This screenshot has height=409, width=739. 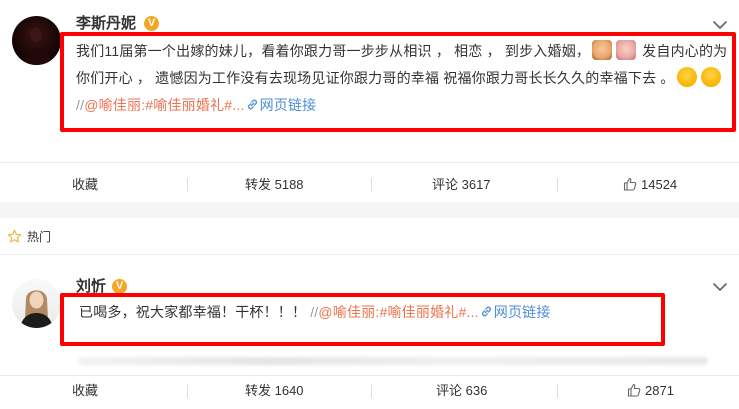 I want to click on post-text-main: 已喝多，祝大家都幸福！干杯！！！, so click(x=193, y=312).